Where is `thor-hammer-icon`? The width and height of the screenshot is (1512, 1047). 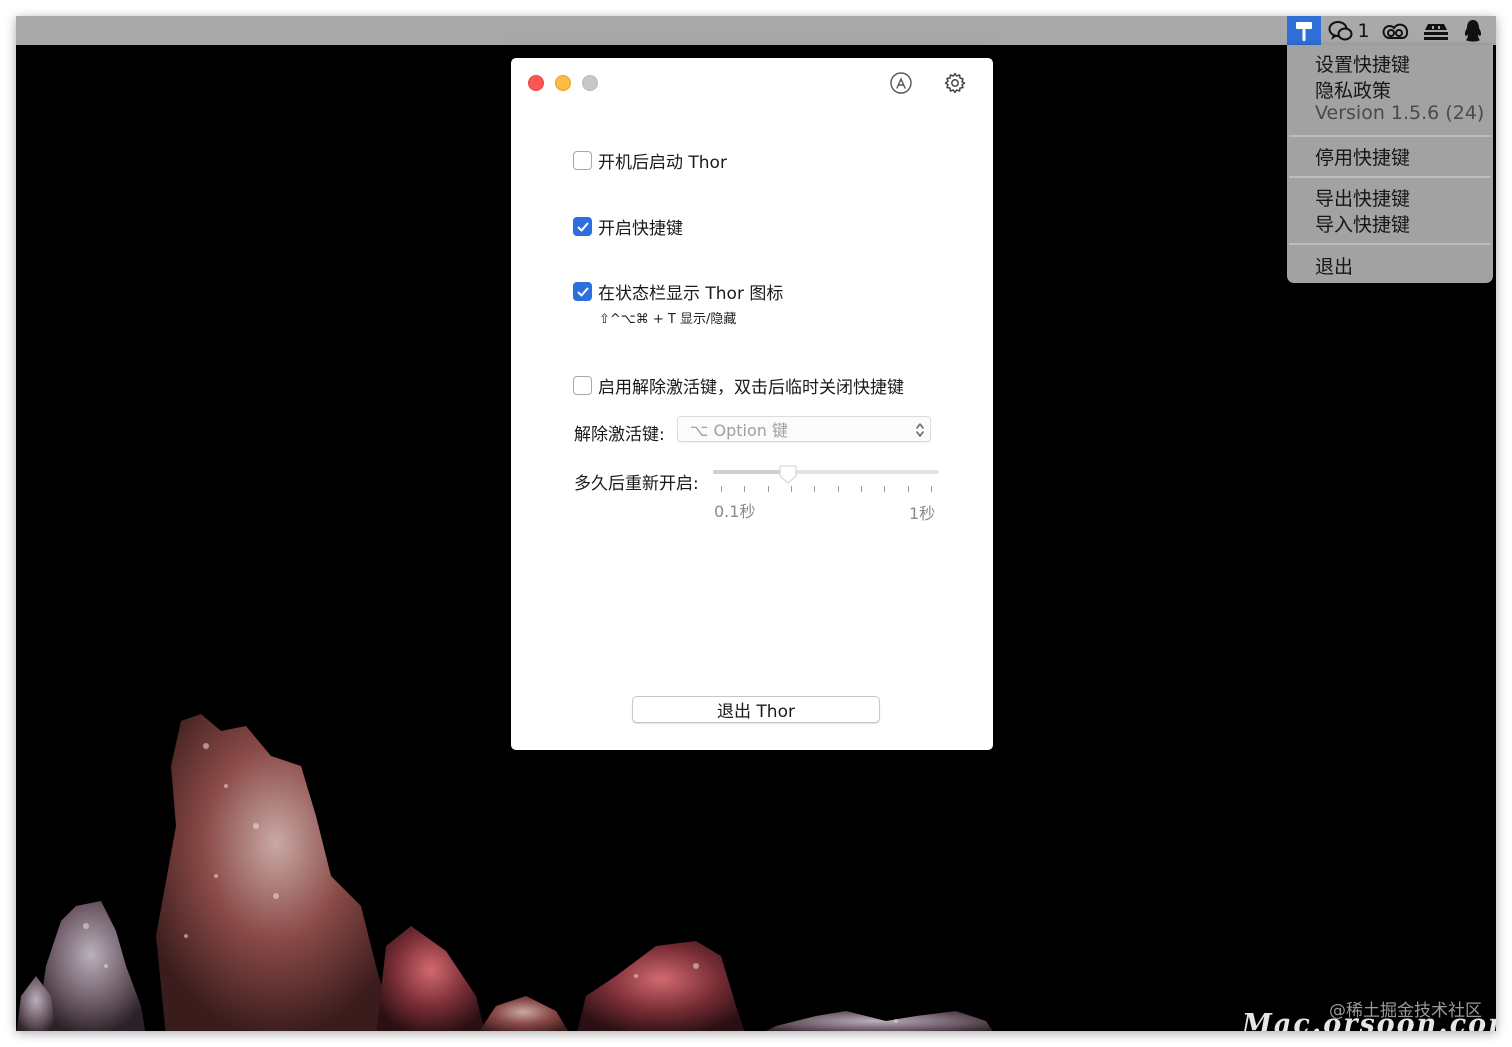
thor-hammer-icon is located at coordinates (1304, 31).